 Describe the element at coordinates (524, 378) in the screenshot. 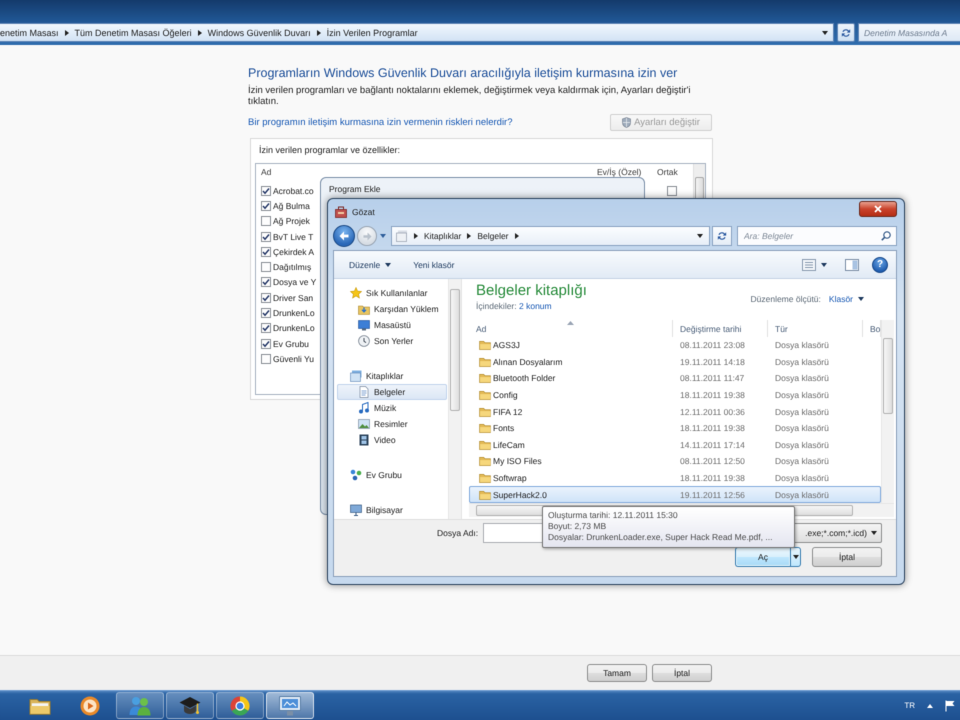

I see `file-name: Bluetooth Folder` at that location.